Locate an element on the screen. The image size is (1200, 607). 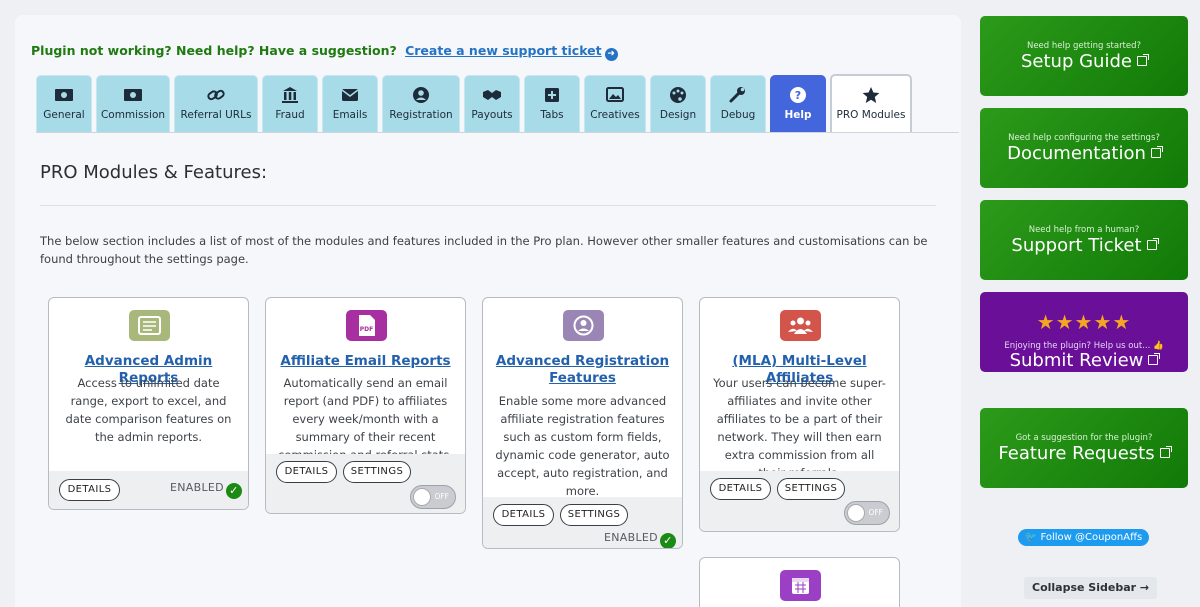
card-footer: DETAILS SETTINGS ENABLED ✓ is located at coordinates (582, 522).